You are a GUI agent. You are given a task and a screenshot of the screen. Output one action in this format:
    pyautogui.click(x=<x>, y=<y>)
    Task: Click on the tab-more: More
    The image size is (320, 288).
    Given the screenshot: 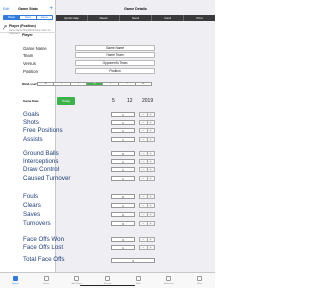 What is the action you would take?
    pyautogui.click(x=199, y=280)
    